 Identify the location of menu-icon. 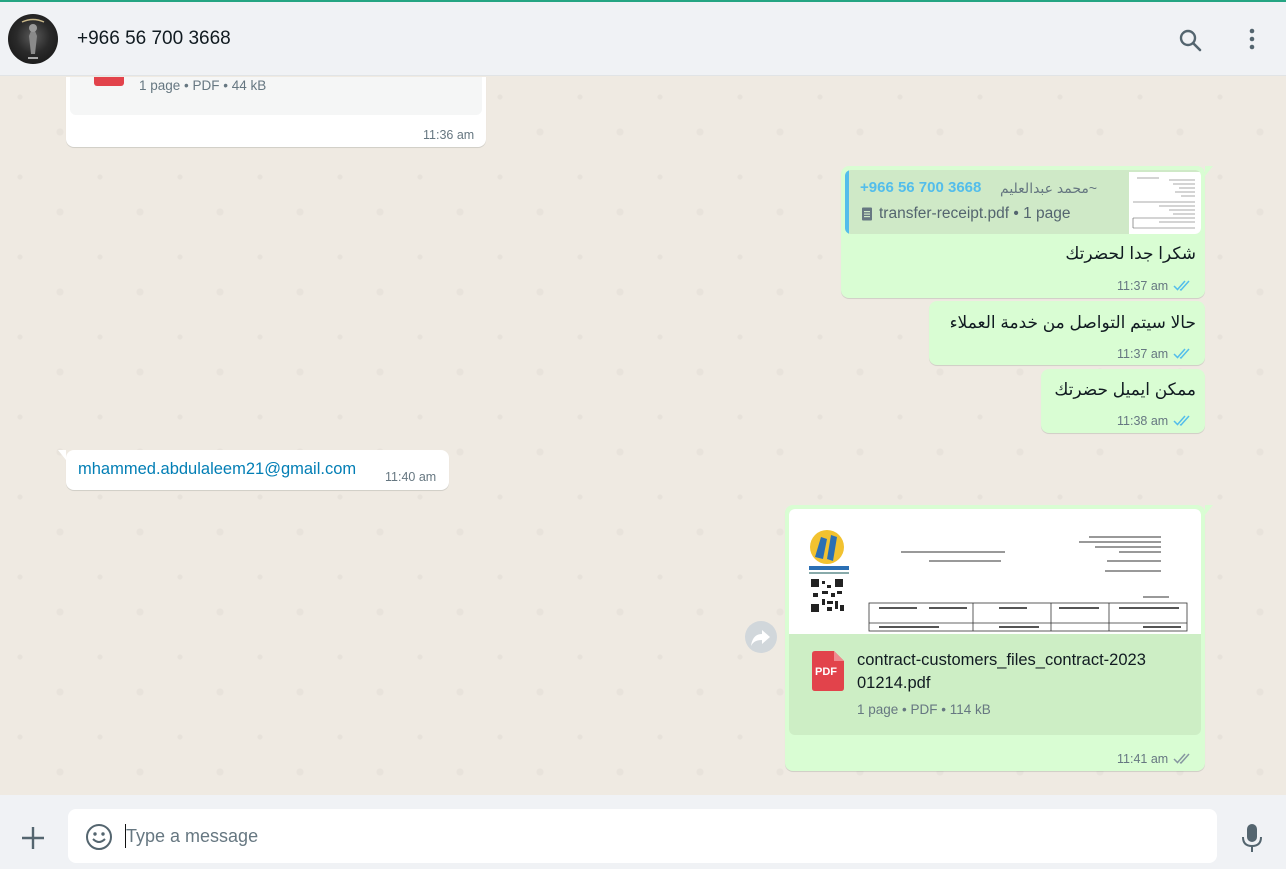
(1252, 40).